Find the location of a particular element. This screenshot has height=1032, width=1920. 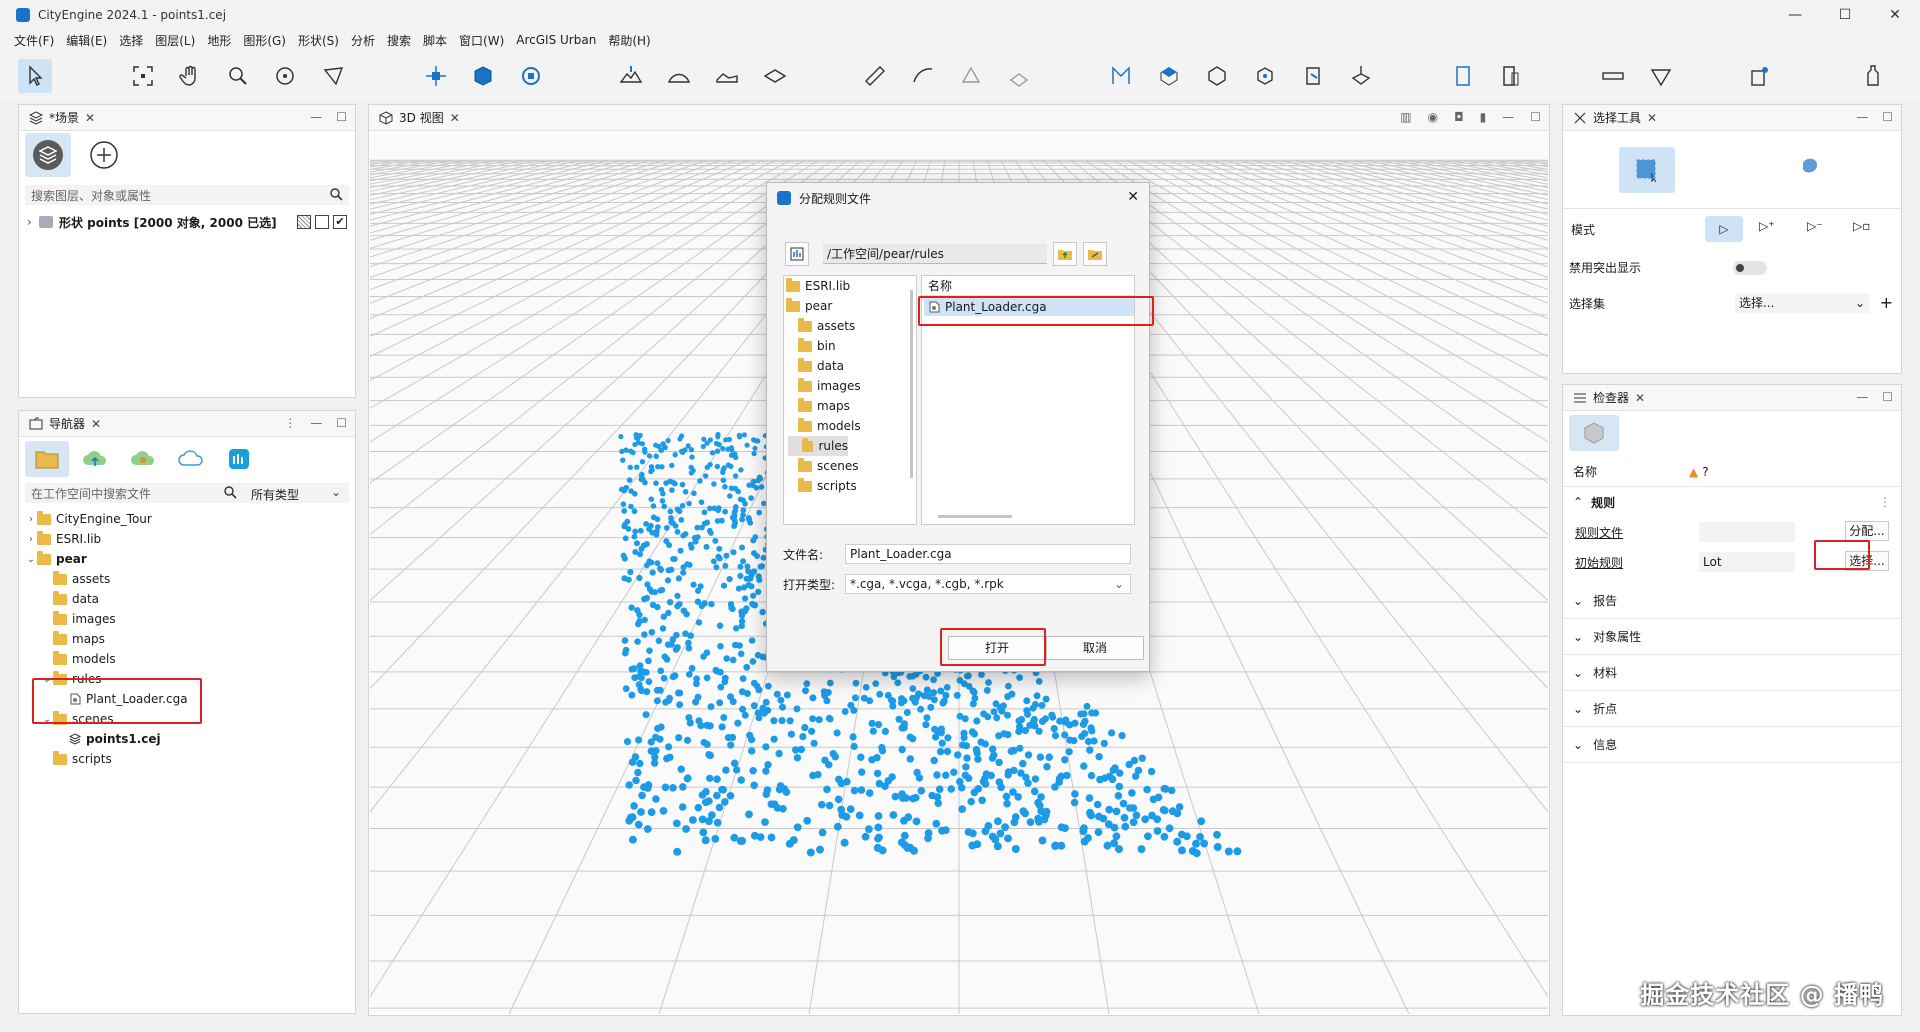

menu-shape: 形状(S) is located at coordinates (318, 40).